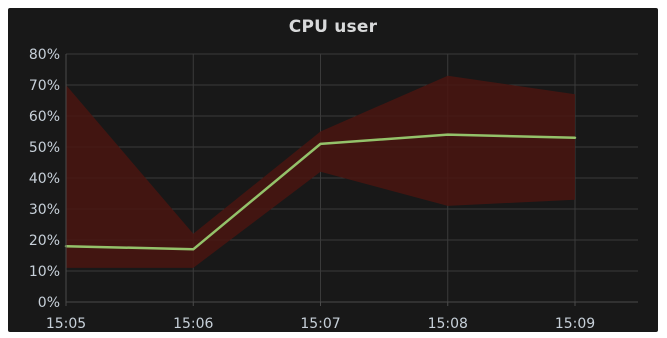 The width and height of the screenshot is (667, 338). What do you see at coordinates (44, 117) in the screenshot?
I see `y-tick-label: 60%` at bounding box center [44, 117].